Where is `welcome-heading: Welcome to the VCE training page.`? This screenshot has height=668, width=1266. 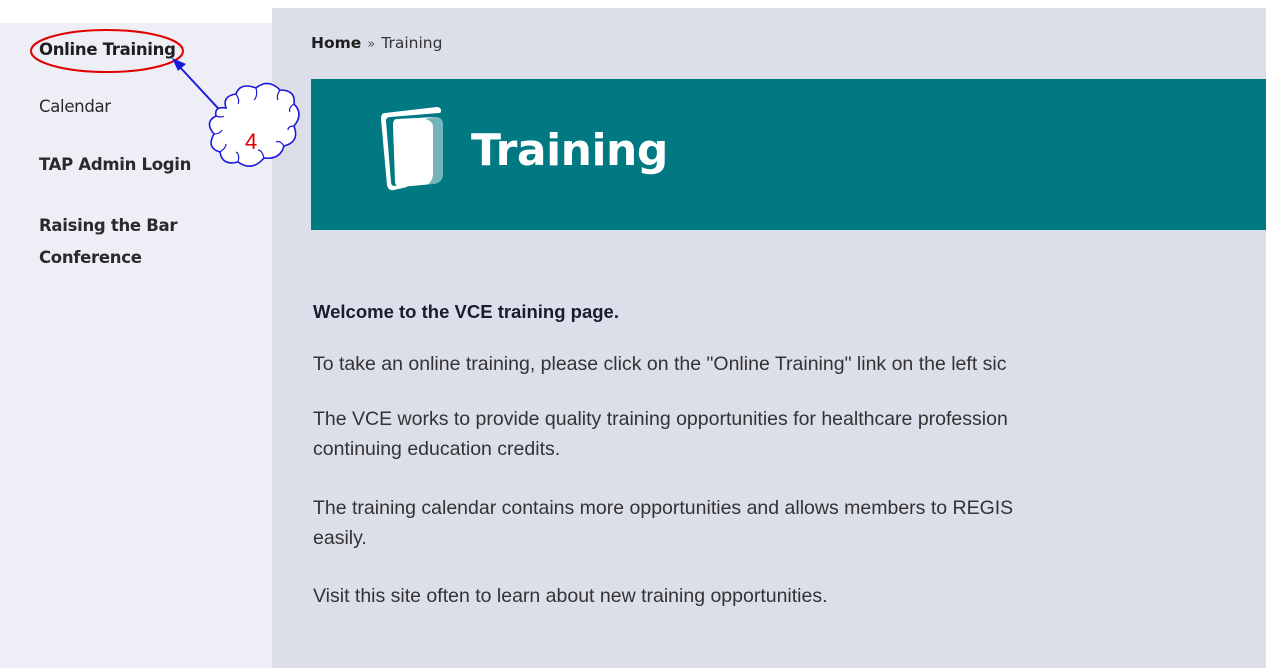 welcome-heading: Welcome to the VCE training page. is located at coordinates (466, 311).